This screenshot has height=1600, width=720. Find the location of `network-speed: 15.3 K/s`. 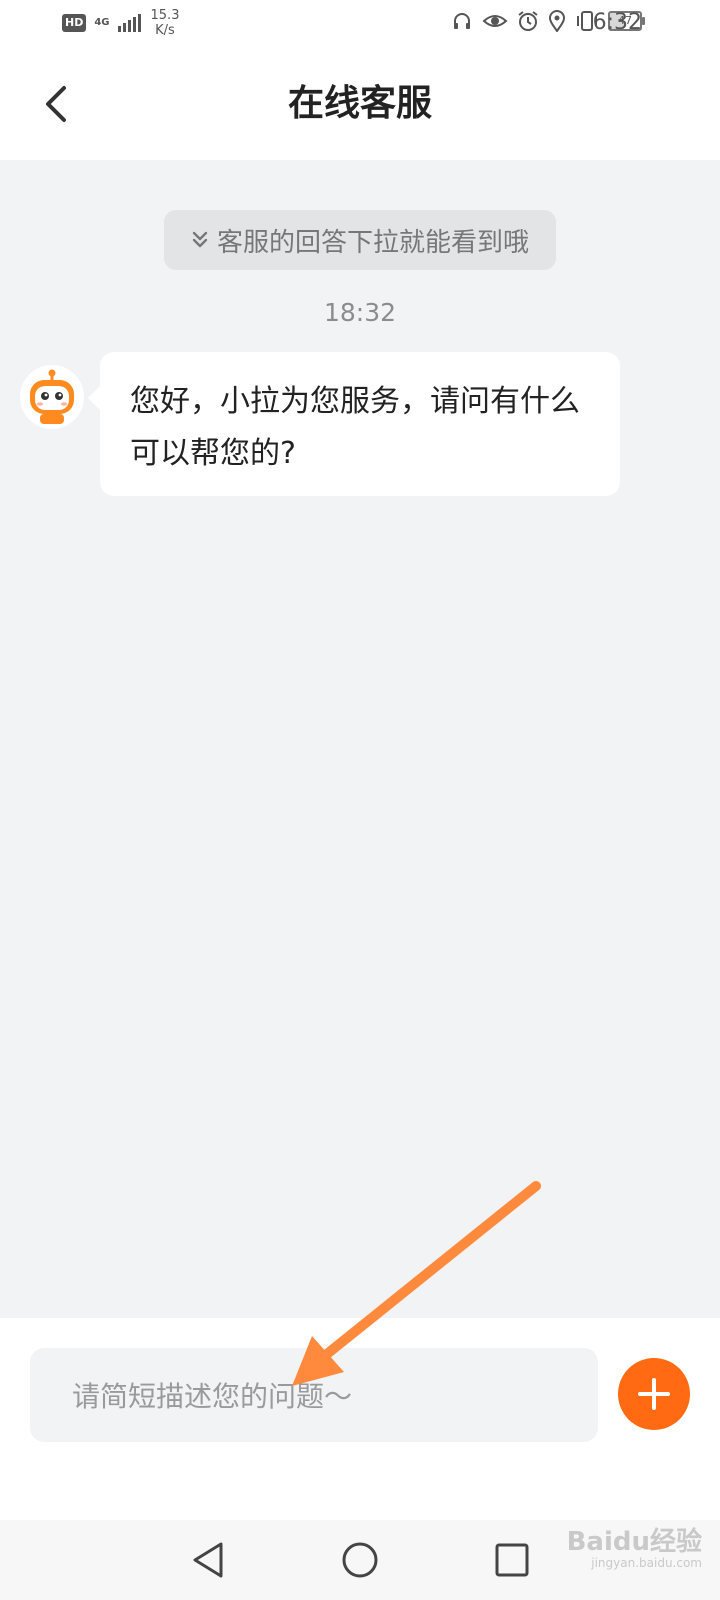

network-speed: 15.3 K/s is located at coordinates (165, 23).